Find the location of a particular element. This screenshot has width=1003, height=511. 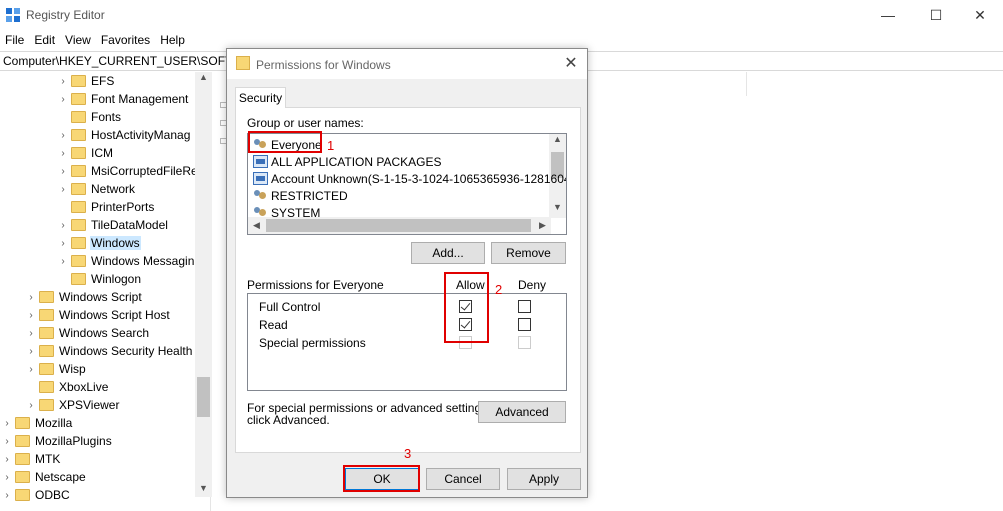

tab-security: Security is located at coordinates (260, 97).